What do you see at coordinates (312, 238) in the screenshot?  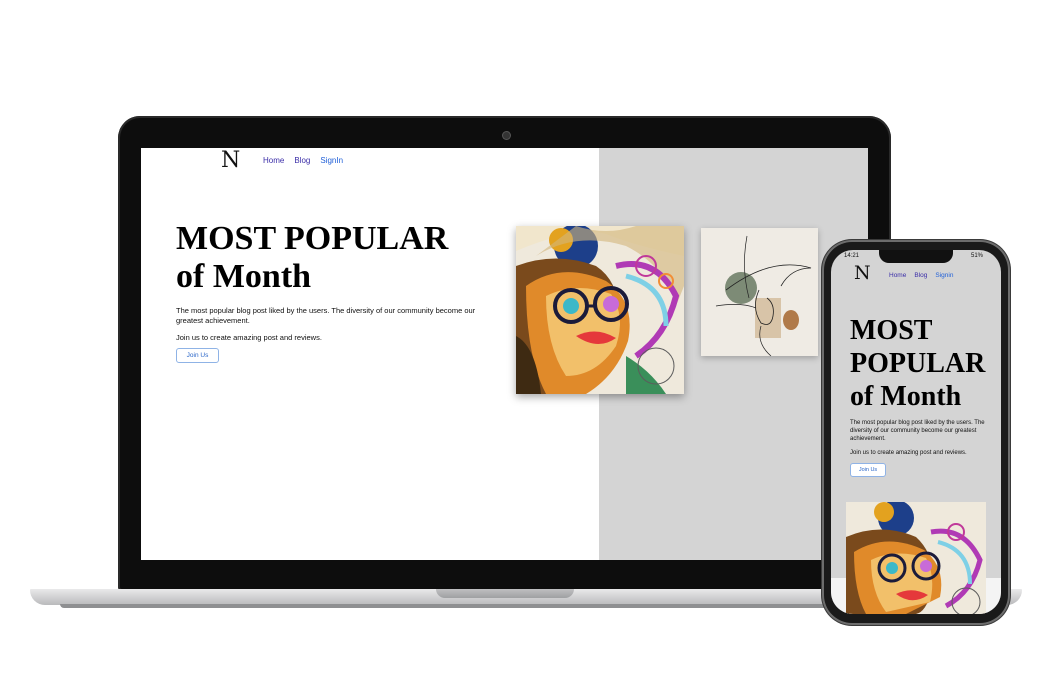 I see `hero-title-line1: MOST POPULAR` at bounding box center [312, 238].